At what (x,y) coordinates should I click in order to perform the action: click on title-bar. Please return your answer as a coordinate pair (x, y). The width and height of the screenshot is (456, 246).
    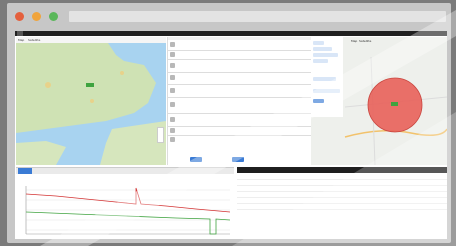
    Looking at the image, I should click on (229, 16).